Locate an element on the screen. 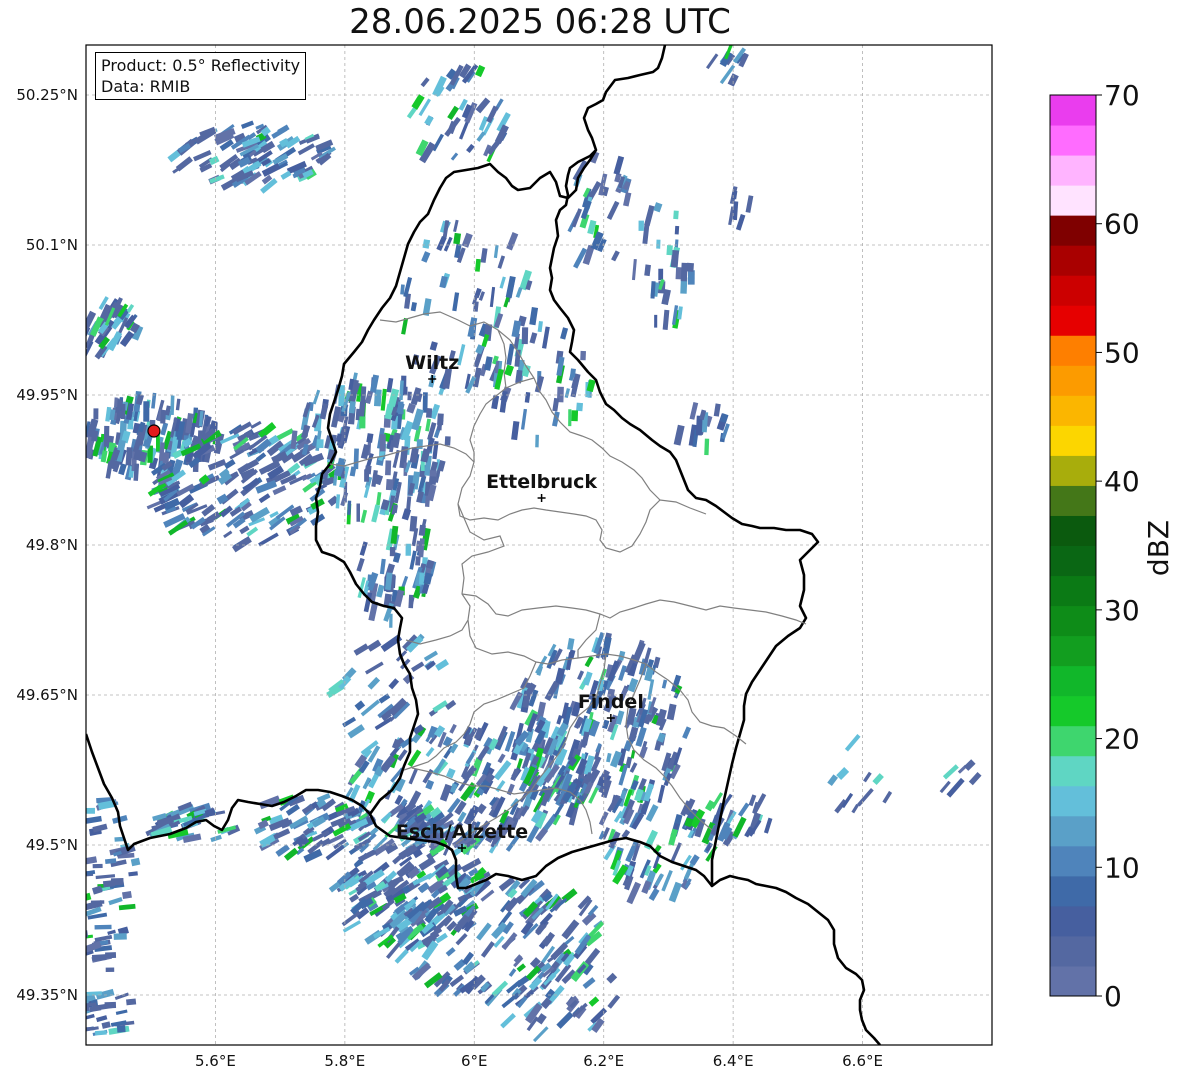  radar-site-marker is located at coordinates (154, 431).